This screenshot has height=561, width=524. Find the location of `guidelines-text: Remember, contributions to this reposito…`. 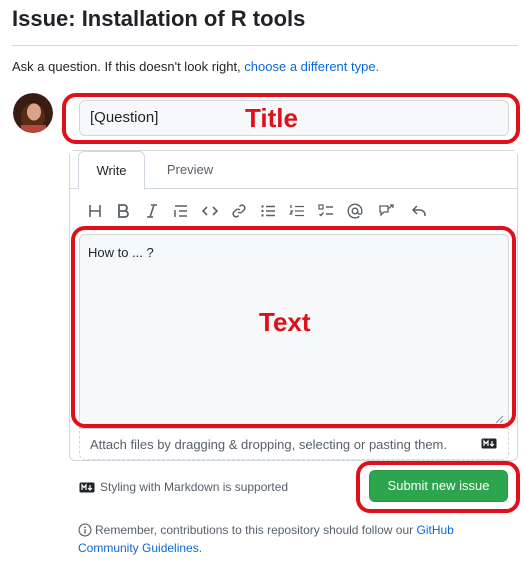

guidelines-text: Remember, contributions to this reposito… is located at coordinates (256, 530).